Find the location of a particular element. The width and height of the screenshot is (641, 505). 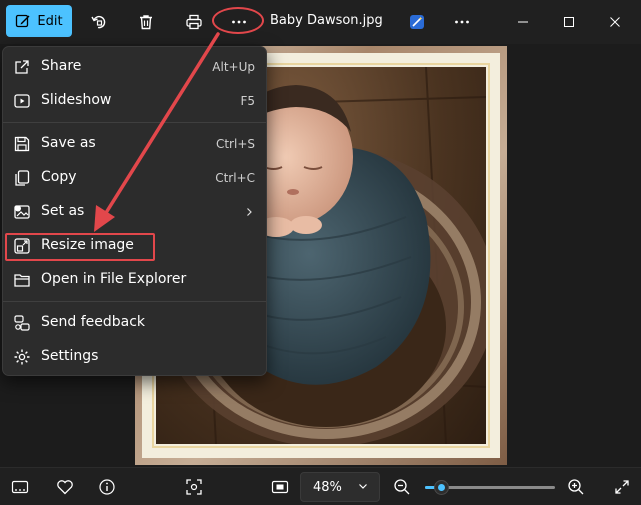

heart-icon is located at coordinates (65, 487).